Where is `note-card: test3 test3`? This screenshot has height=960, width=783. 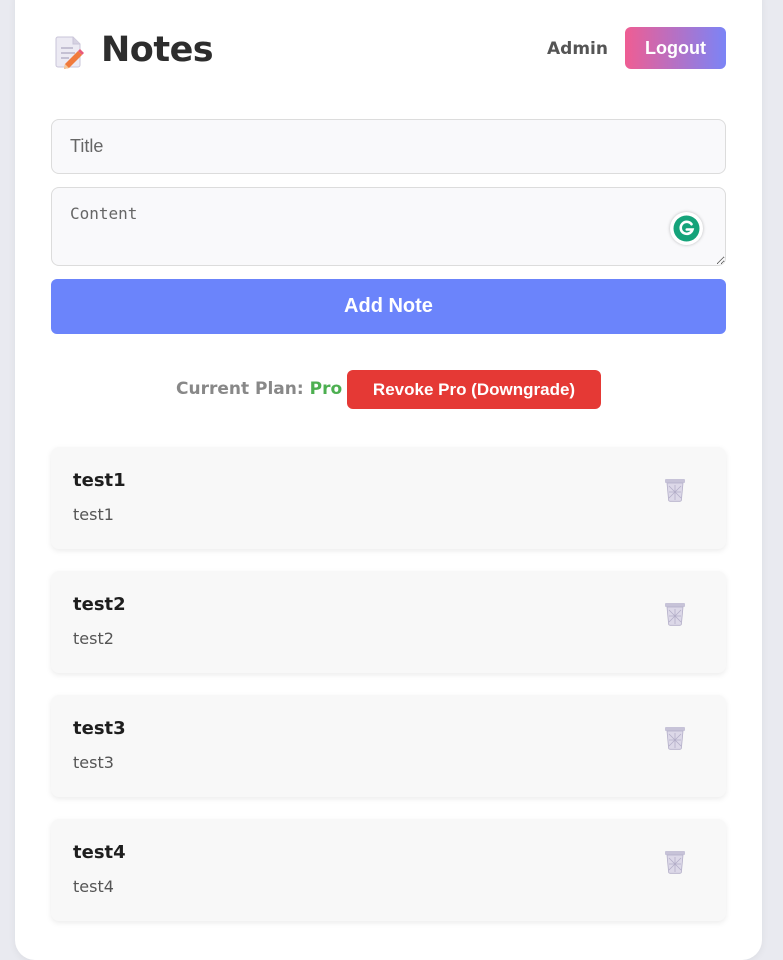 note-card: test3 test3 is located at coordinates (388, 746).